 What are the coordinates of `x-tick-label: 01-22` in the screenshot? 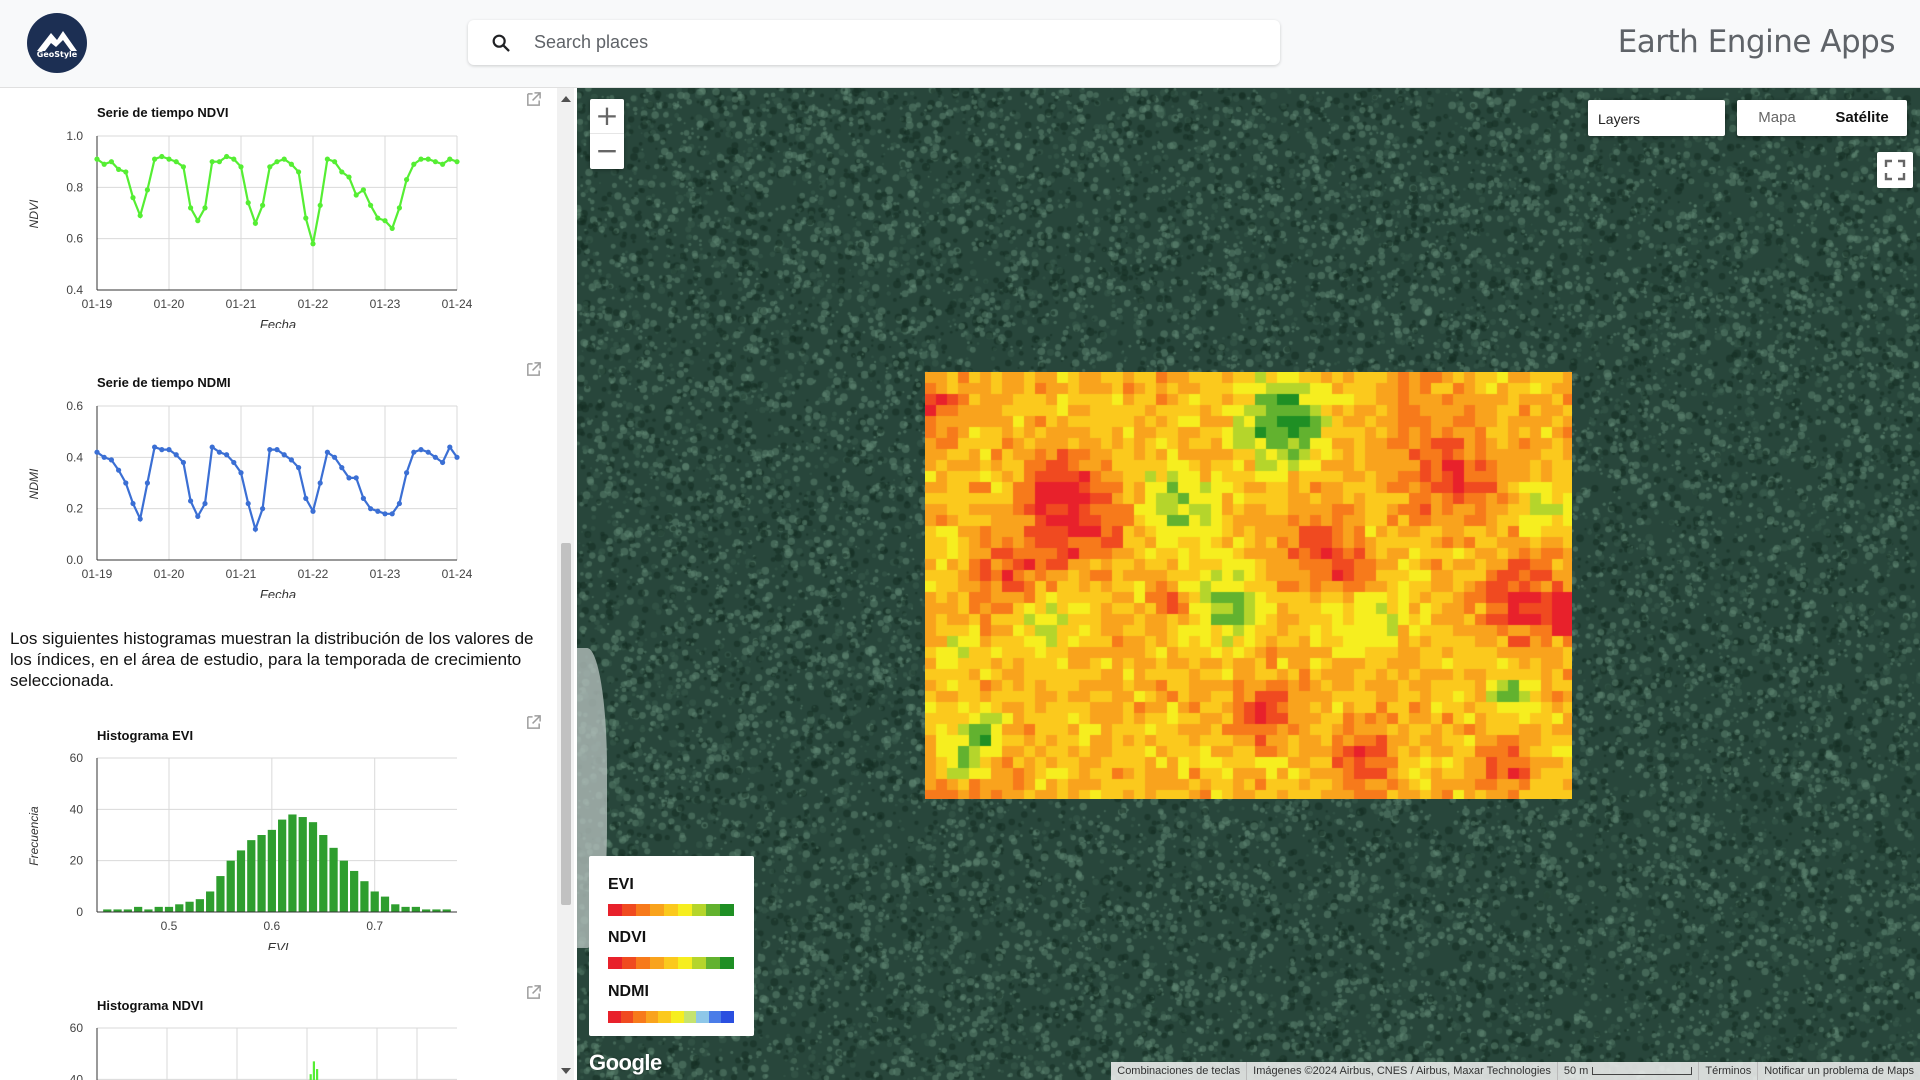 It's located at (313, 574).